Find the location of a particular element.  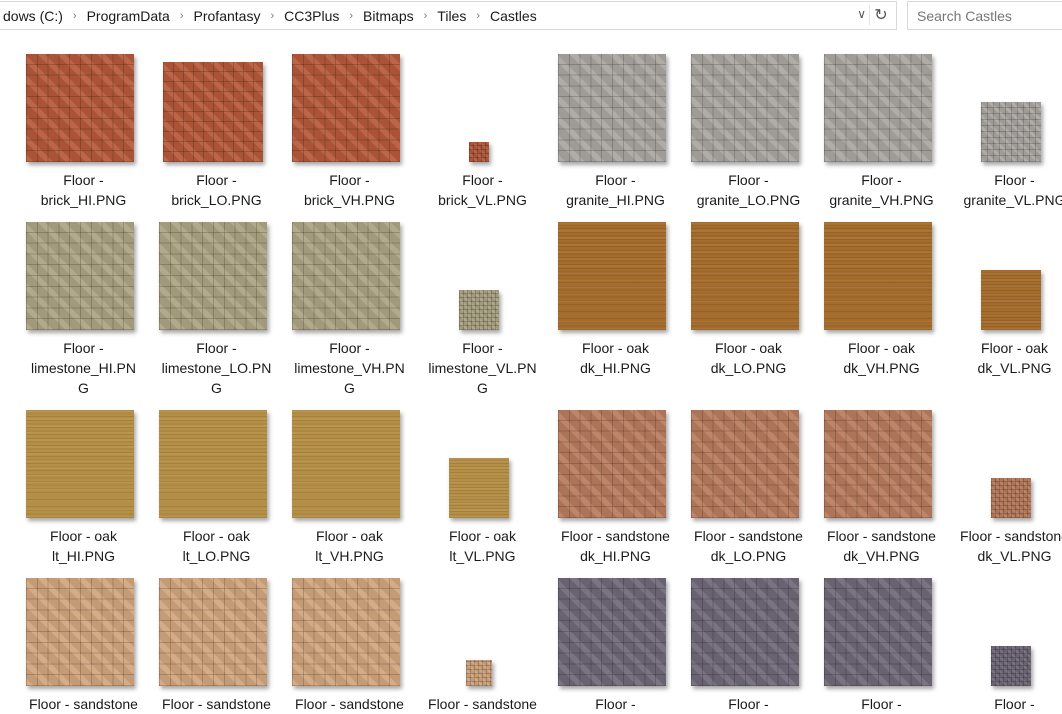

breadcrumb-item: dows (C:) is located at coordinates (33, 16).